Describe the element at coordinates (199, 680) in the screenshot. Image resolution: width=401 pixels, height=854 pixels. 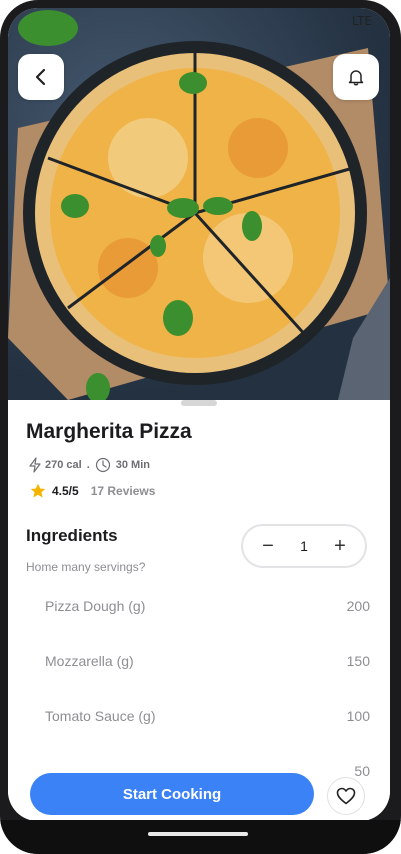
I see `ingredient-row: Mozzarella (g) 150` at that location.